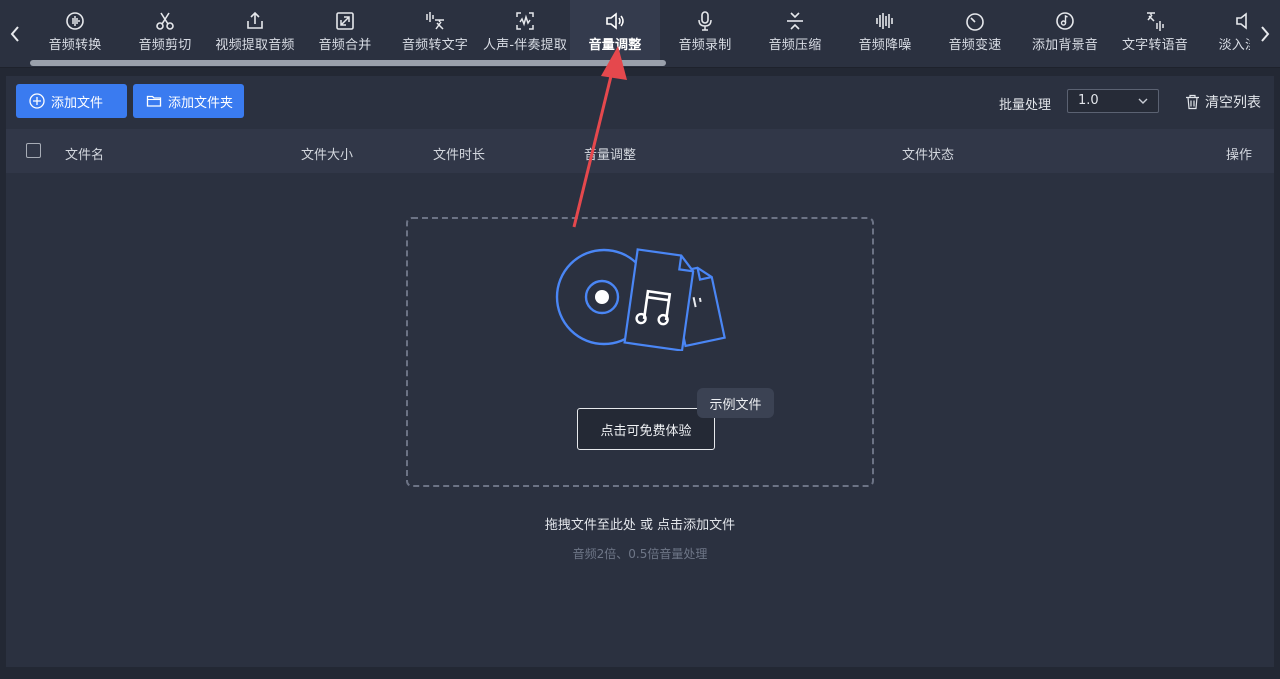  Describe the element at coordinates (1234, 45) in the screenshot. I see `tool-label: 淡入淡出` at that location.